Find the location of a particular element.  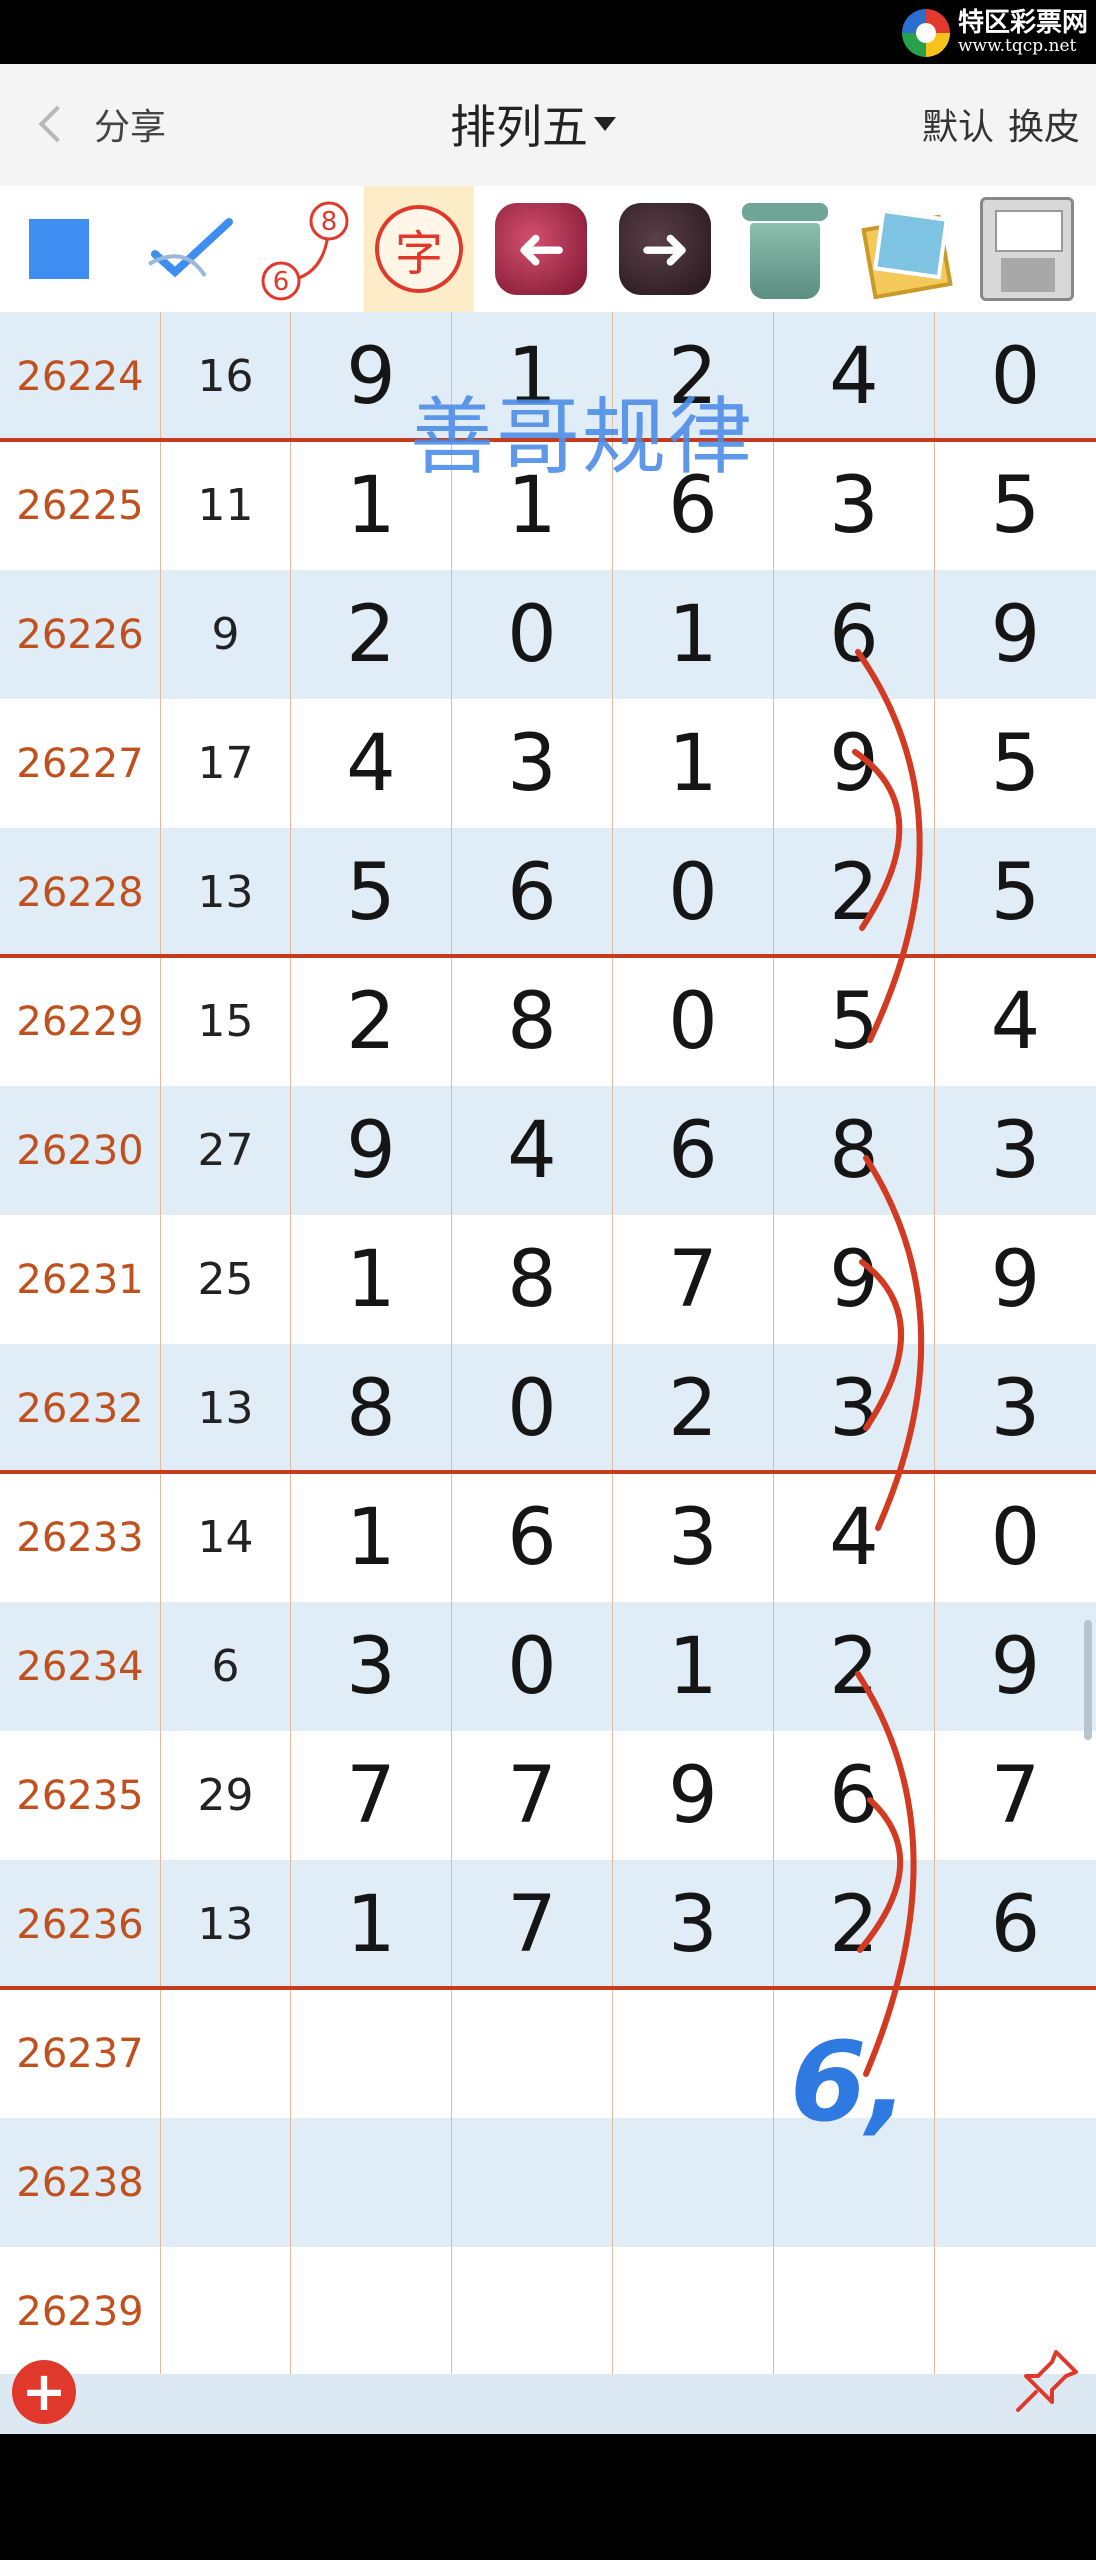

issue-number: 26236 is located at coordinates (80, 1924).